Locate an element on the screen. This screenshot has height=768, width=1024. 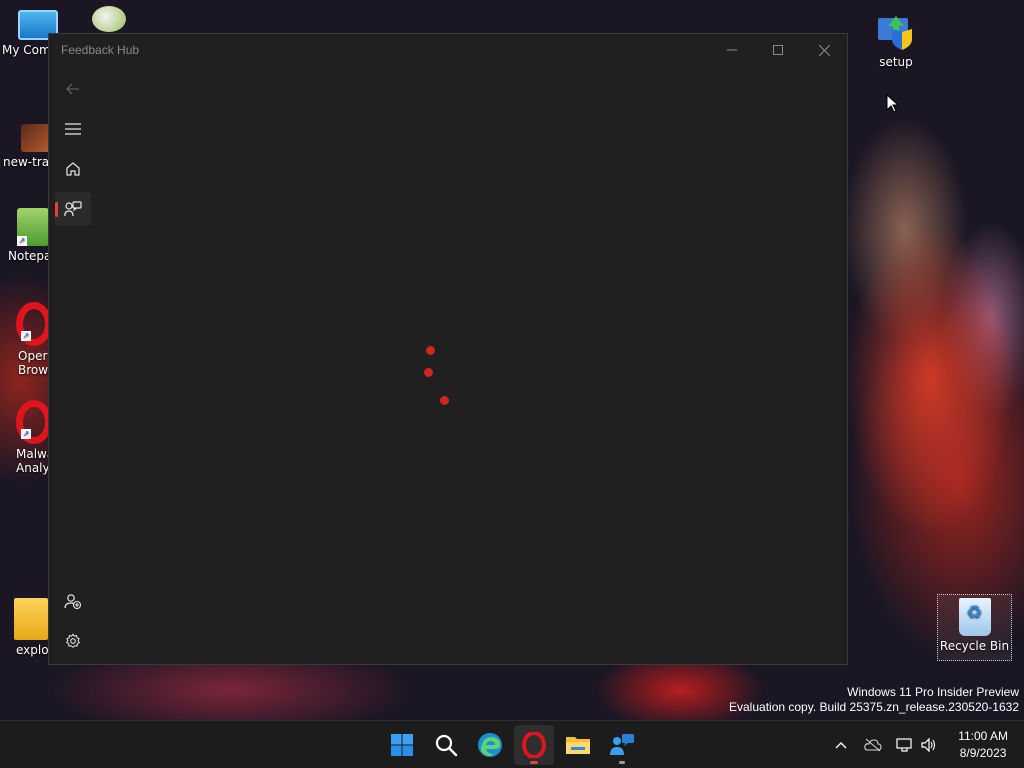
maximize-icon is located at coordinates (778, 50).